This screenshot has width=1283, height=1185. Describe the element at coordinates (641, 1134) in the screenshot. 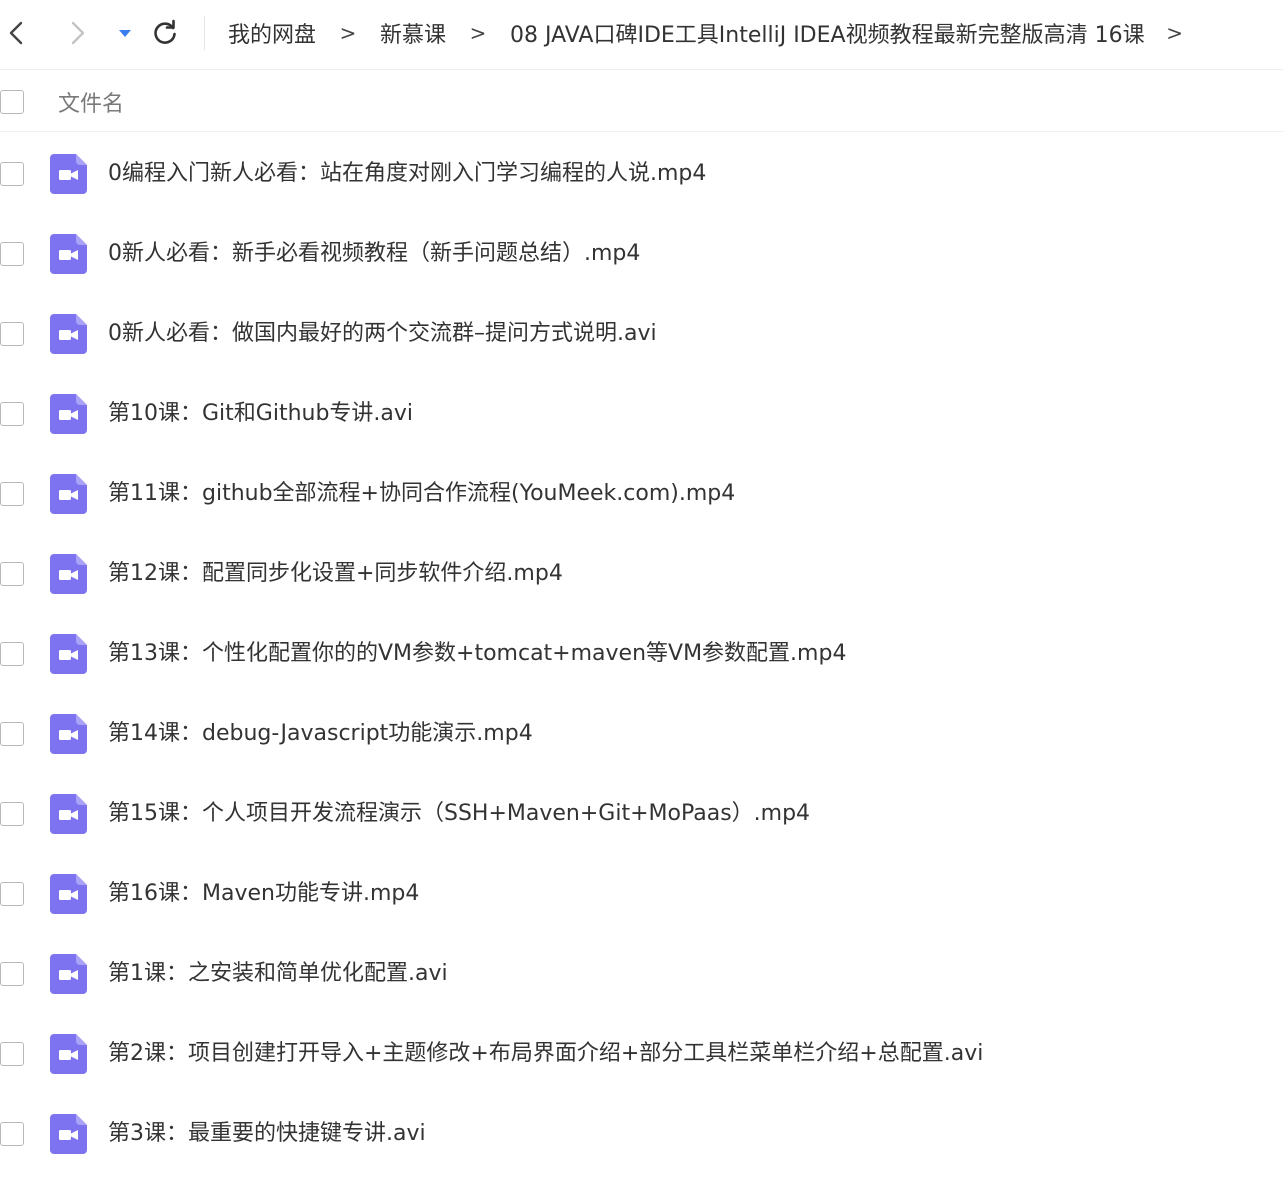

I see `file-row: 第3课：最重要的快捷键专讲.avi` at that location.